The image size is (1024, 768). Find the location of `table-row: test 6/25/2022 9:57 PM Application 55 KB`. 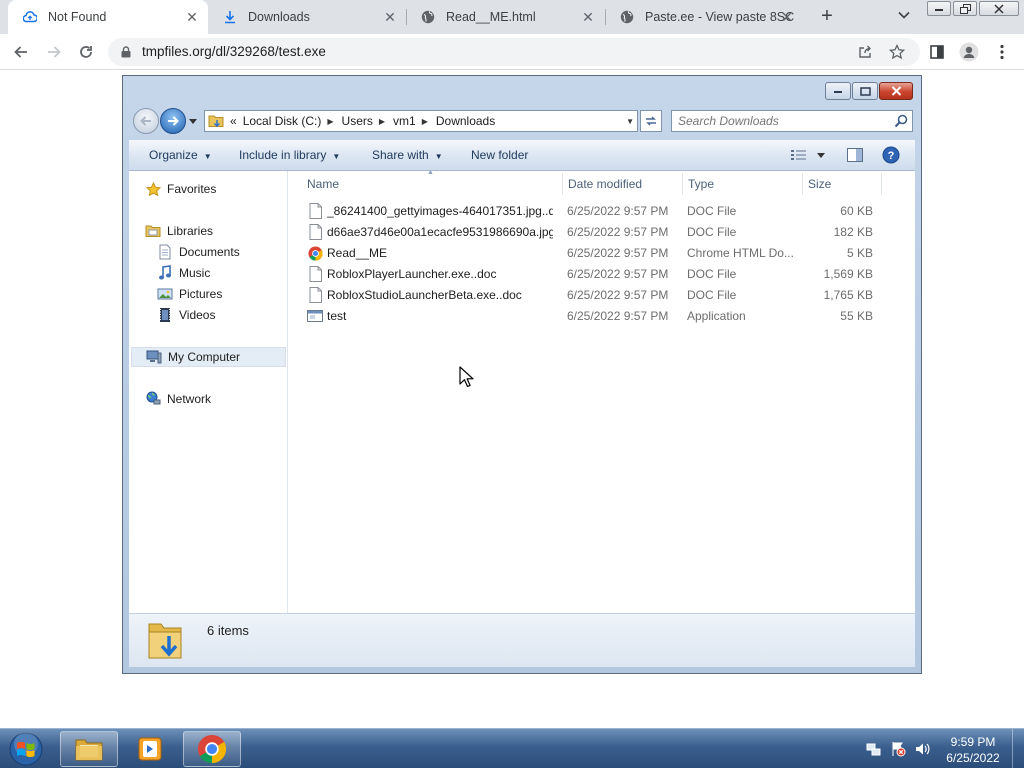

table-row: test 6/25/2022 9:57 PM Application 55 KB is located at coordinates (595, 316).